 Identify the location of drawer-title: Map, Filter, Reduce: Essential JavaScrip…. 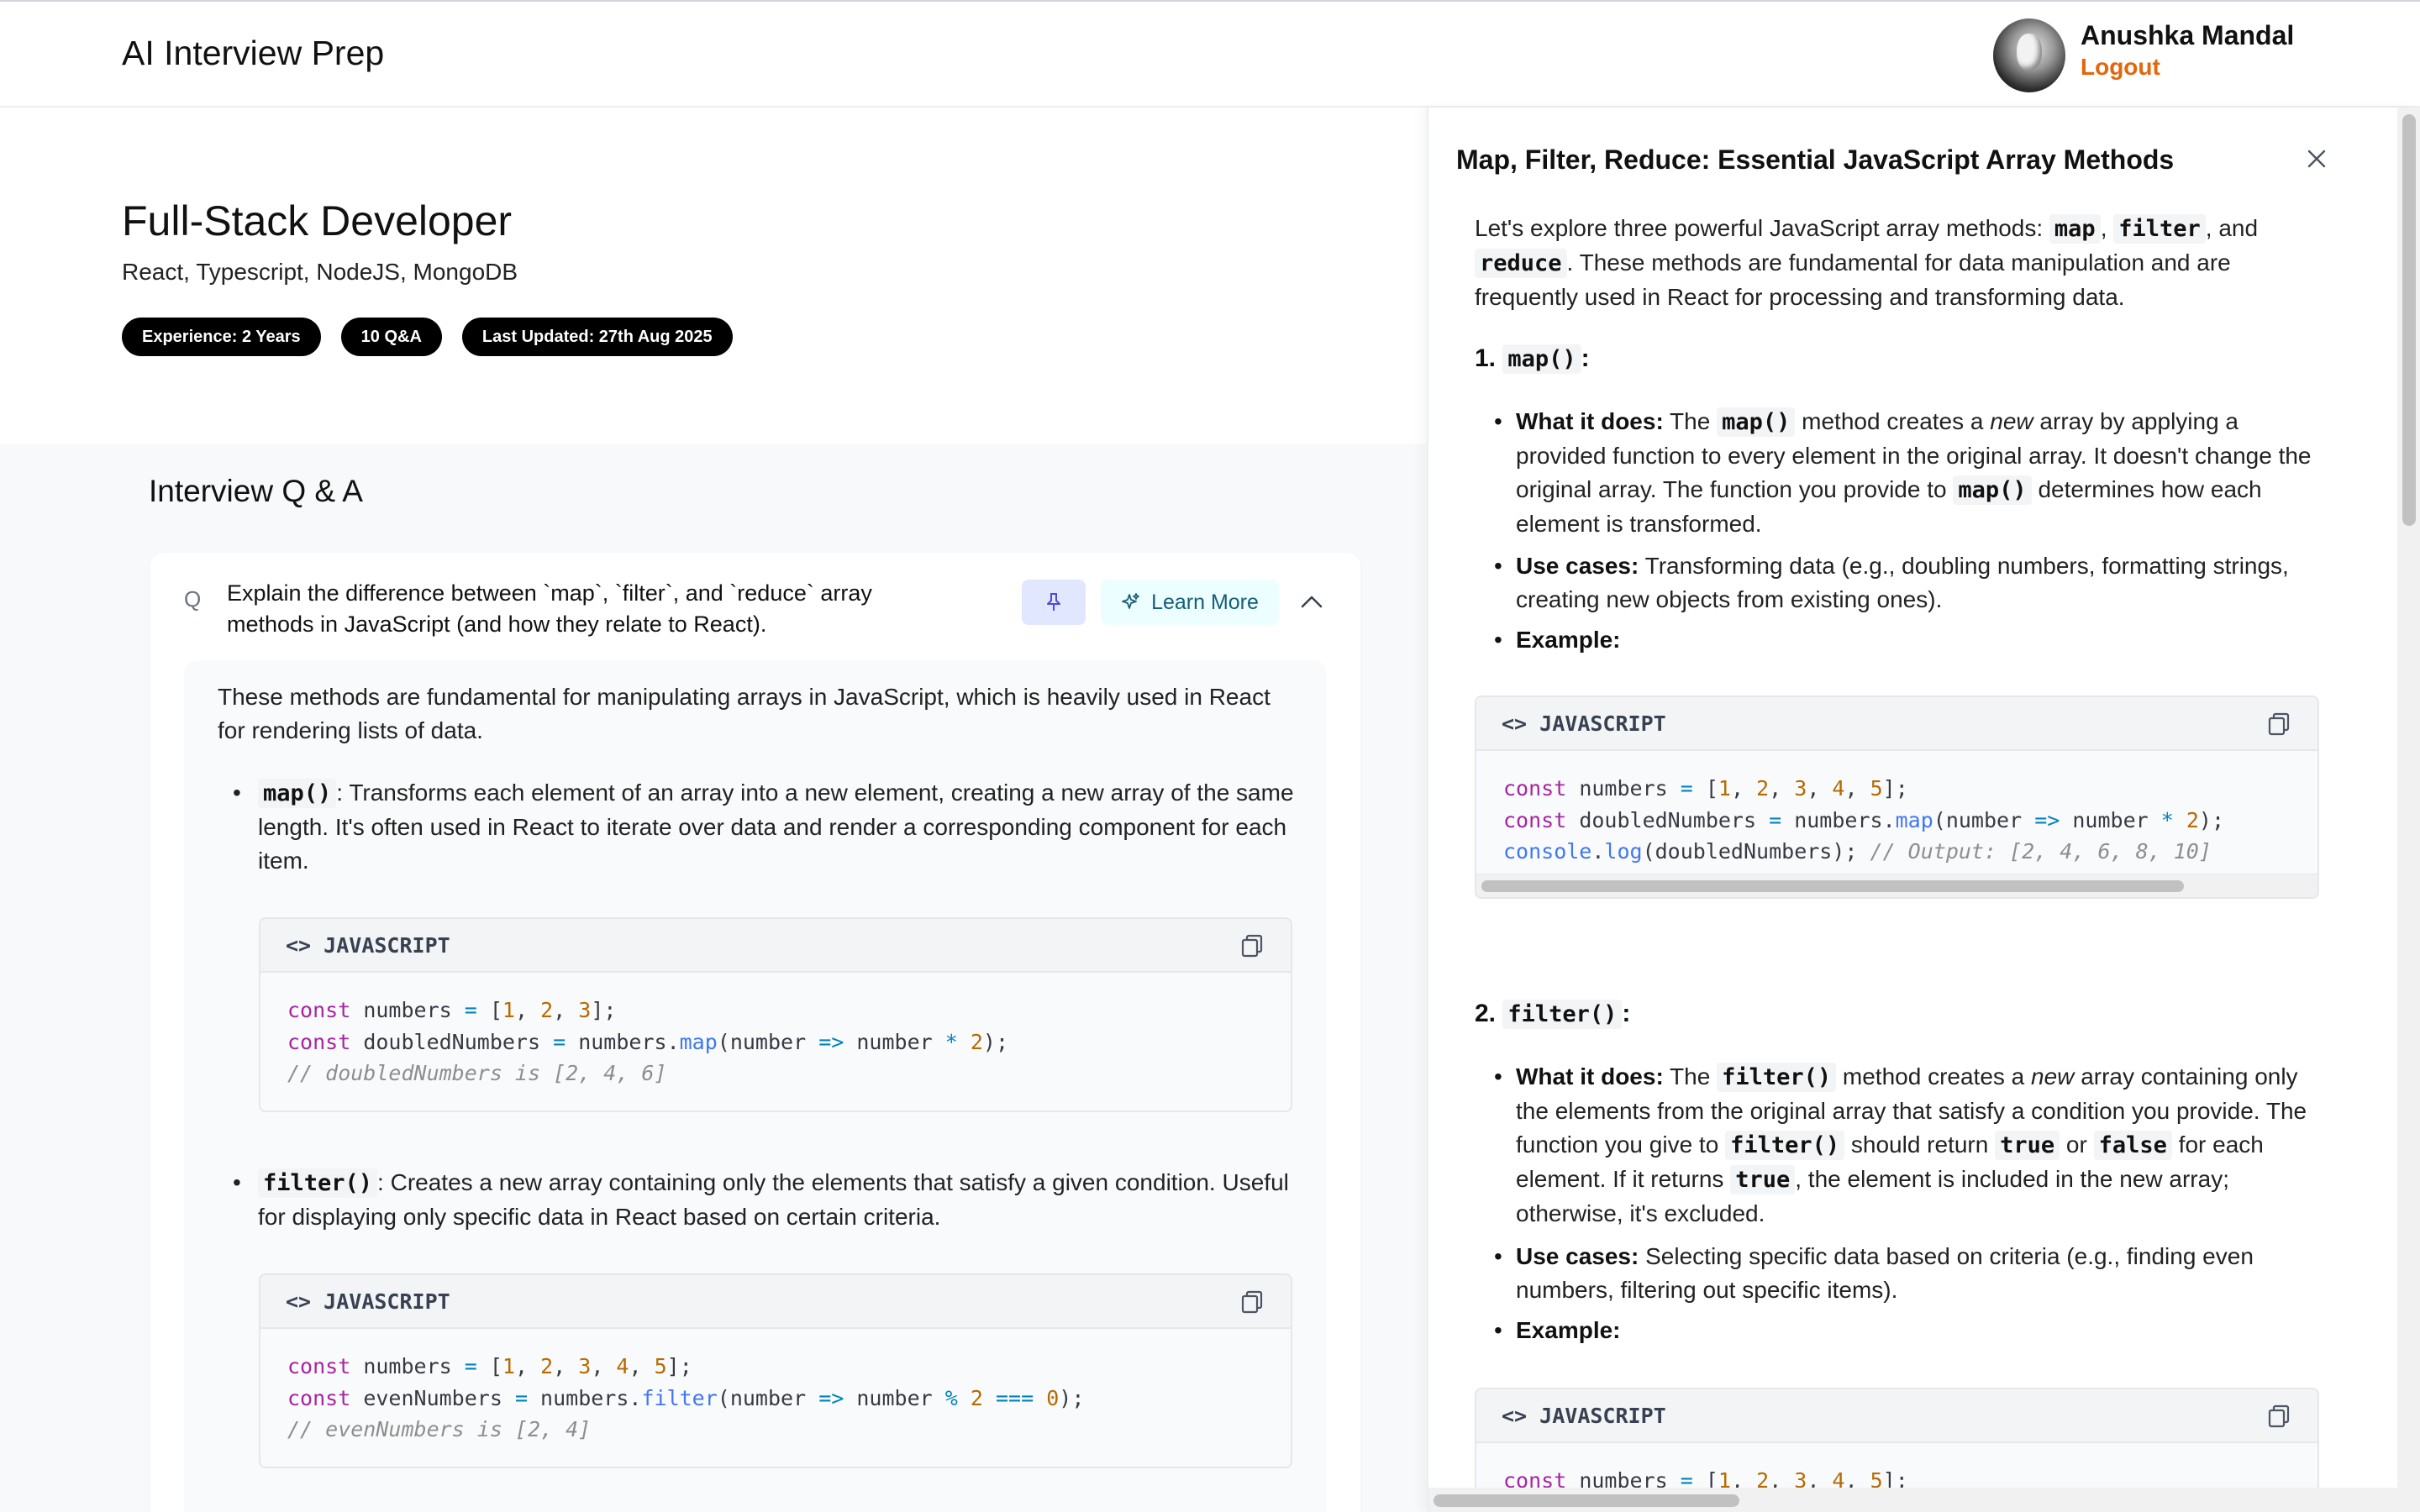
(1815, 159).